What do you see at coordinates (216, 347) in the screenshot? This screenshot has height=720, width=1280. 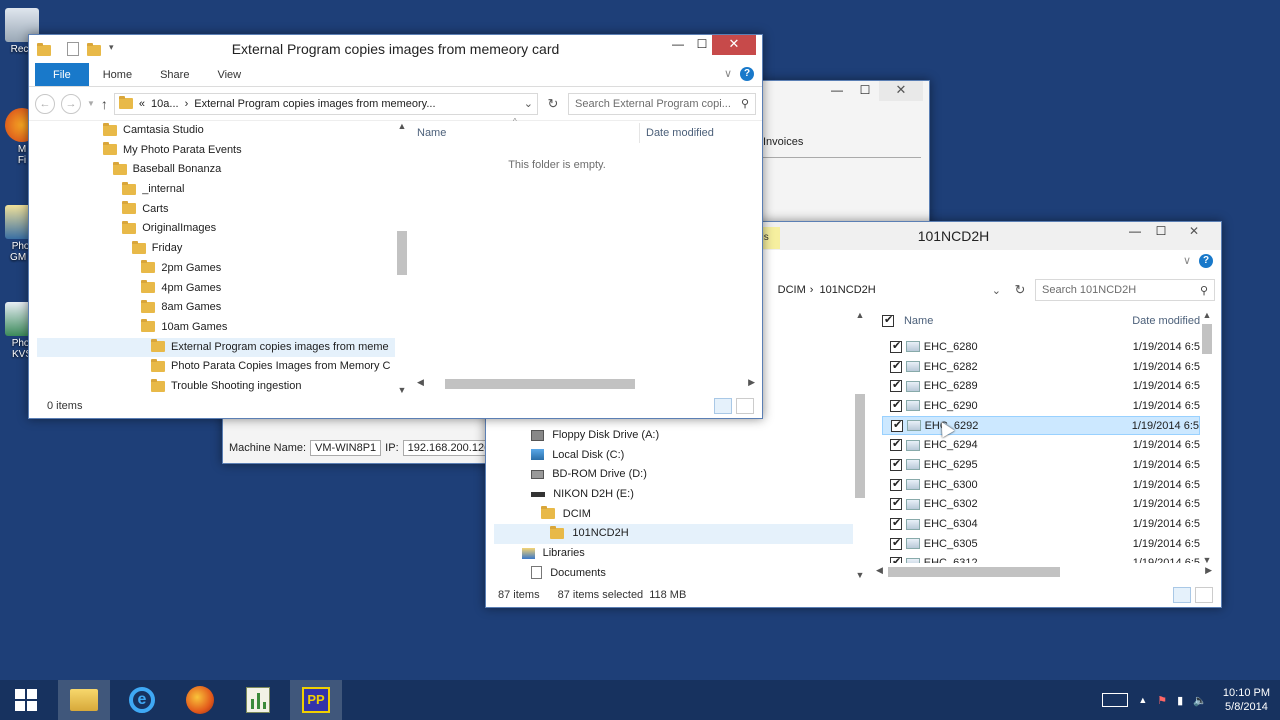 I see `tree-item: External Program copies images from meme` at bounding box center [216, 347].